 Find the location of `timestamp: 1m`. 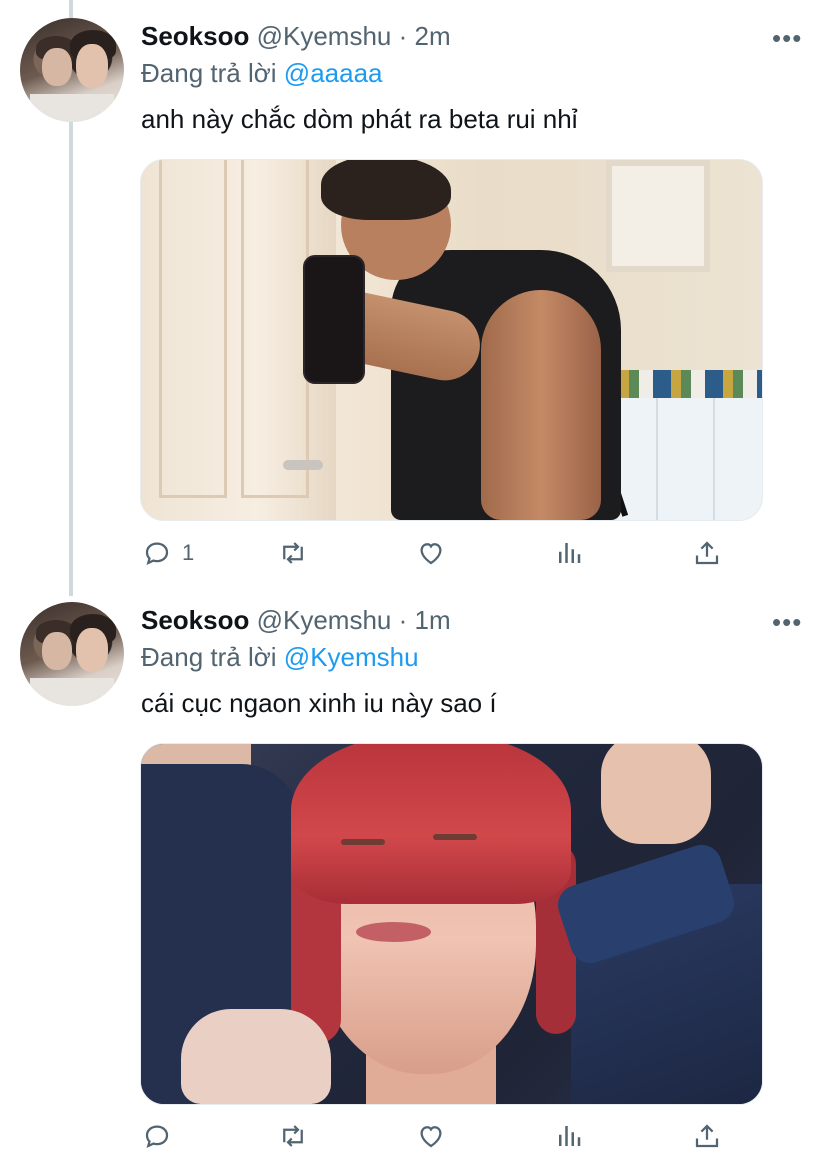

timestamp: 1m is located at coordinates (433, 620).